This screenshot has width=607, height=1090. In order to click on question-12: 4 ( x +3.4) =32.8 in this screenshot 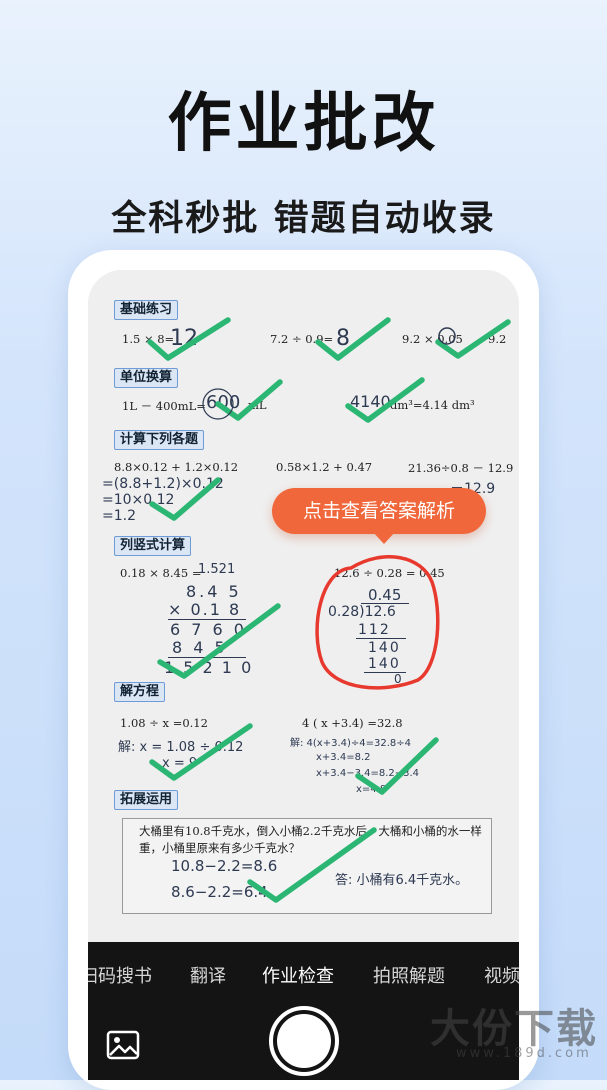, I will do `click(352, 723)`.